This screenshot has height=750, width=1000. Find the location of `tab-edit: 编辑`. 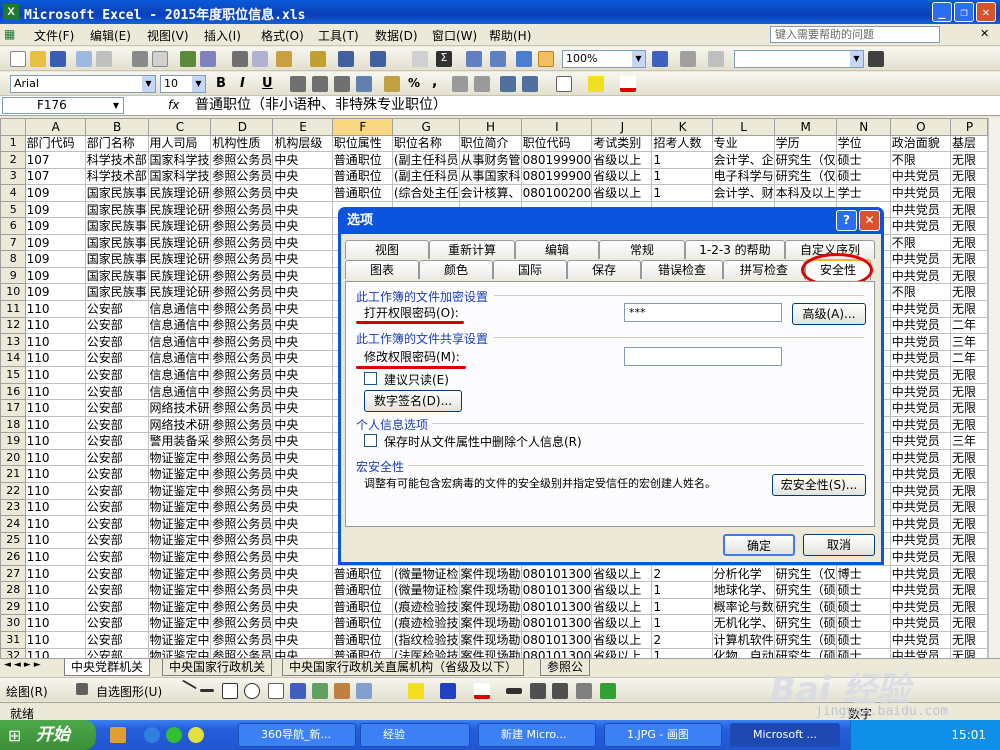

tab-edit: 编辑 is located at coordinates (557, 249).